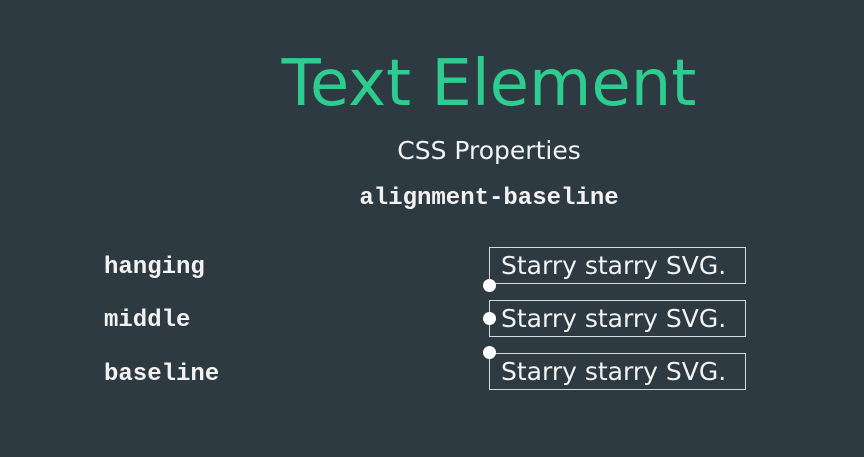 The image size is (864, 457). What do you see at coordinates (147, 320) in the screenshot?
I see `row-label-middle: middle` at bounding box center [147, 320].